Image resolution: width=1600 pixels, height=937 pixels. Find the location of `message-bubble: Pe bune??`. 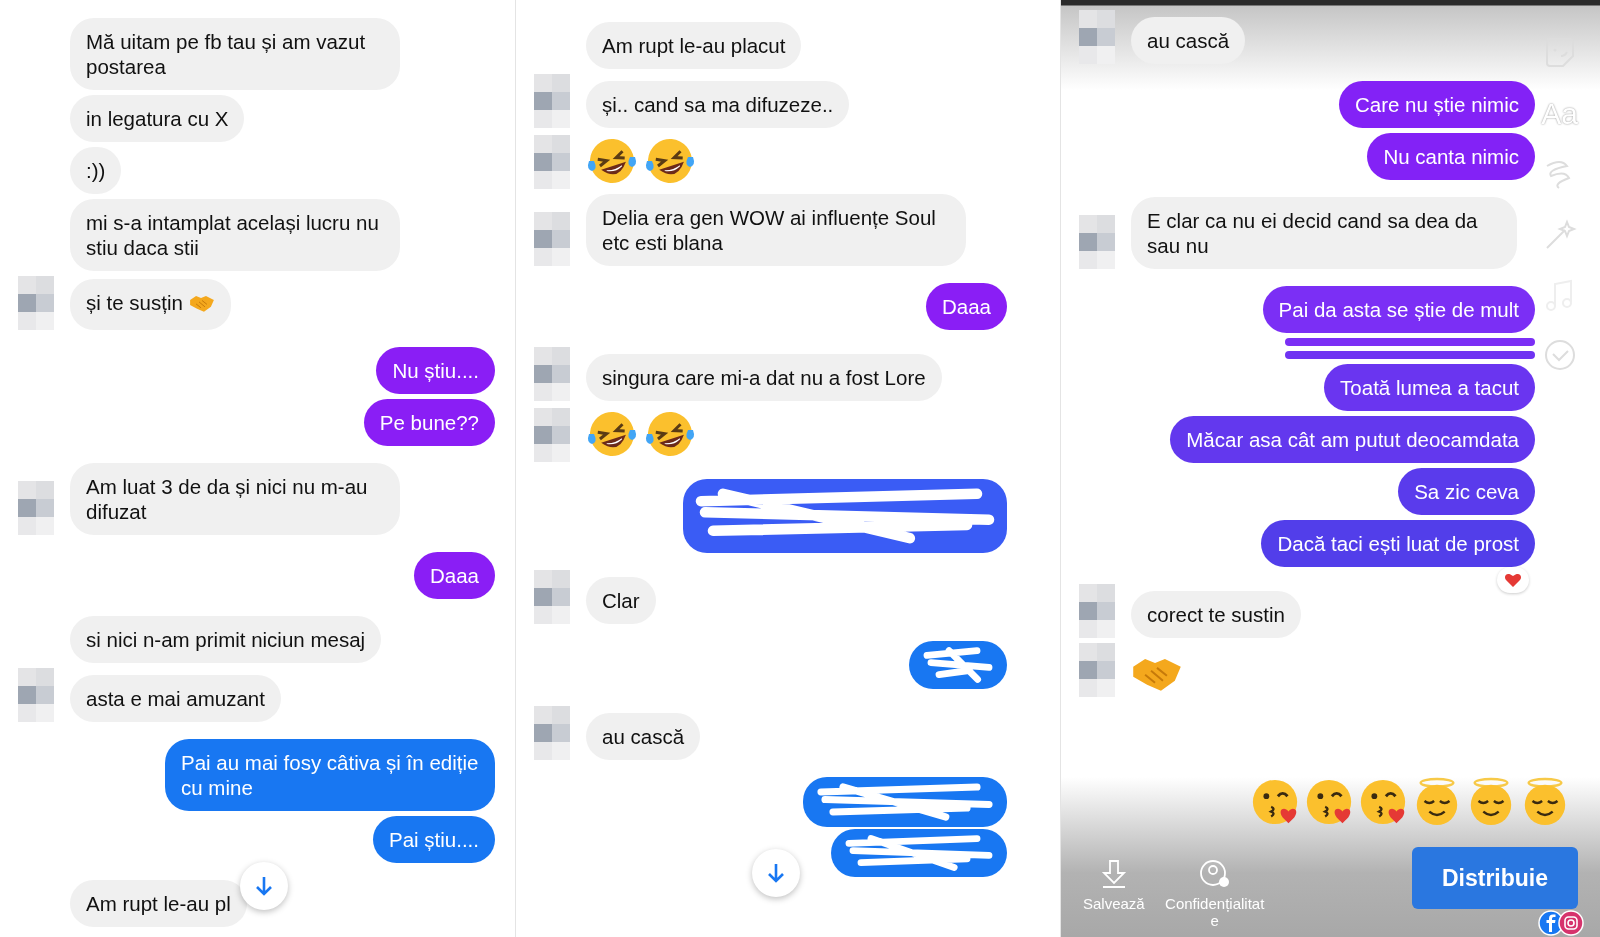

message-bubble: Pe bune?? is located at coordinates (429, 422).